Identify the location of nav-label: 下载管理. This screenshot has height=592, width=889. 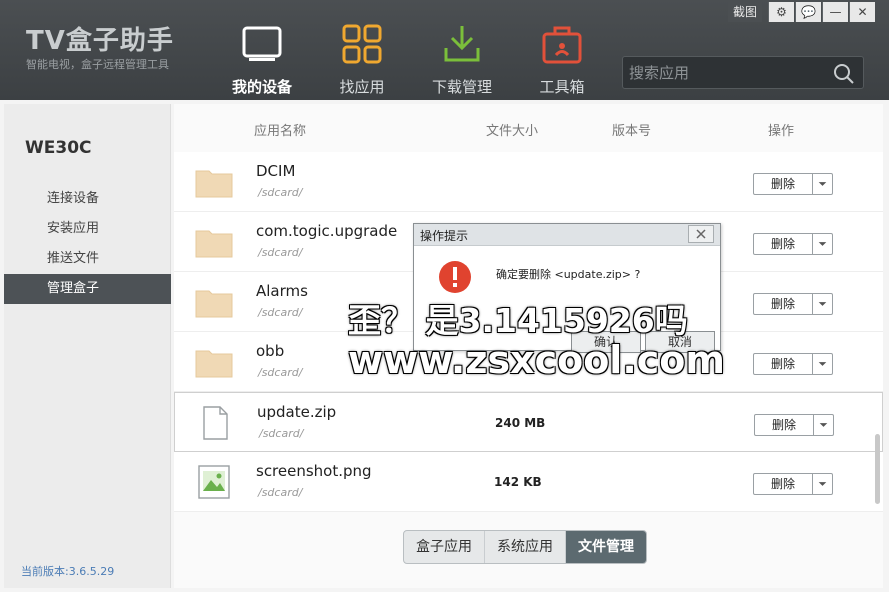
(461, 87).